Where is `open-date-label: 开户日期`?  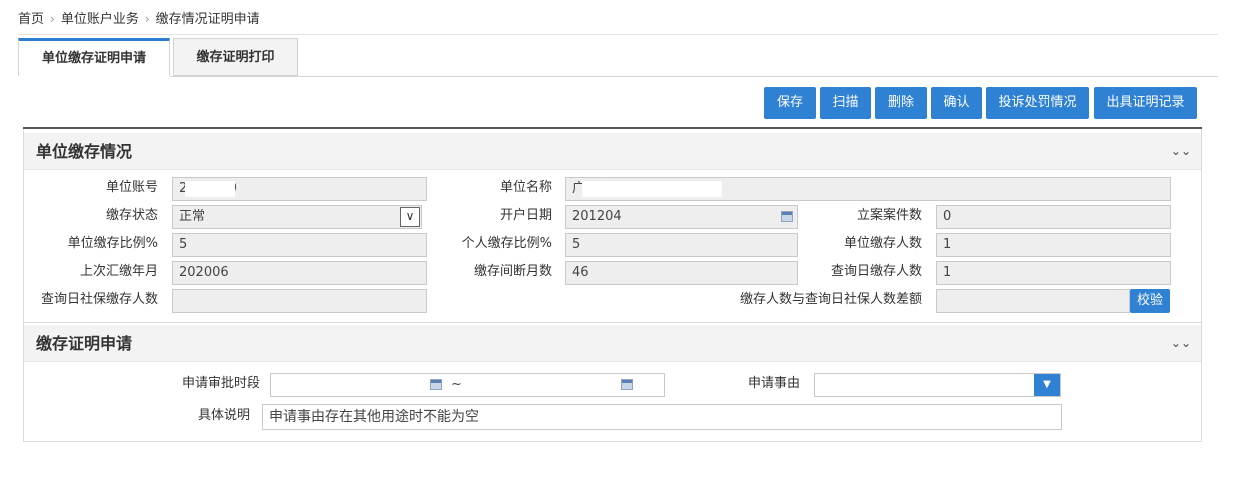 open-date-label: 开户日期 is located at coordinates (525, 215).